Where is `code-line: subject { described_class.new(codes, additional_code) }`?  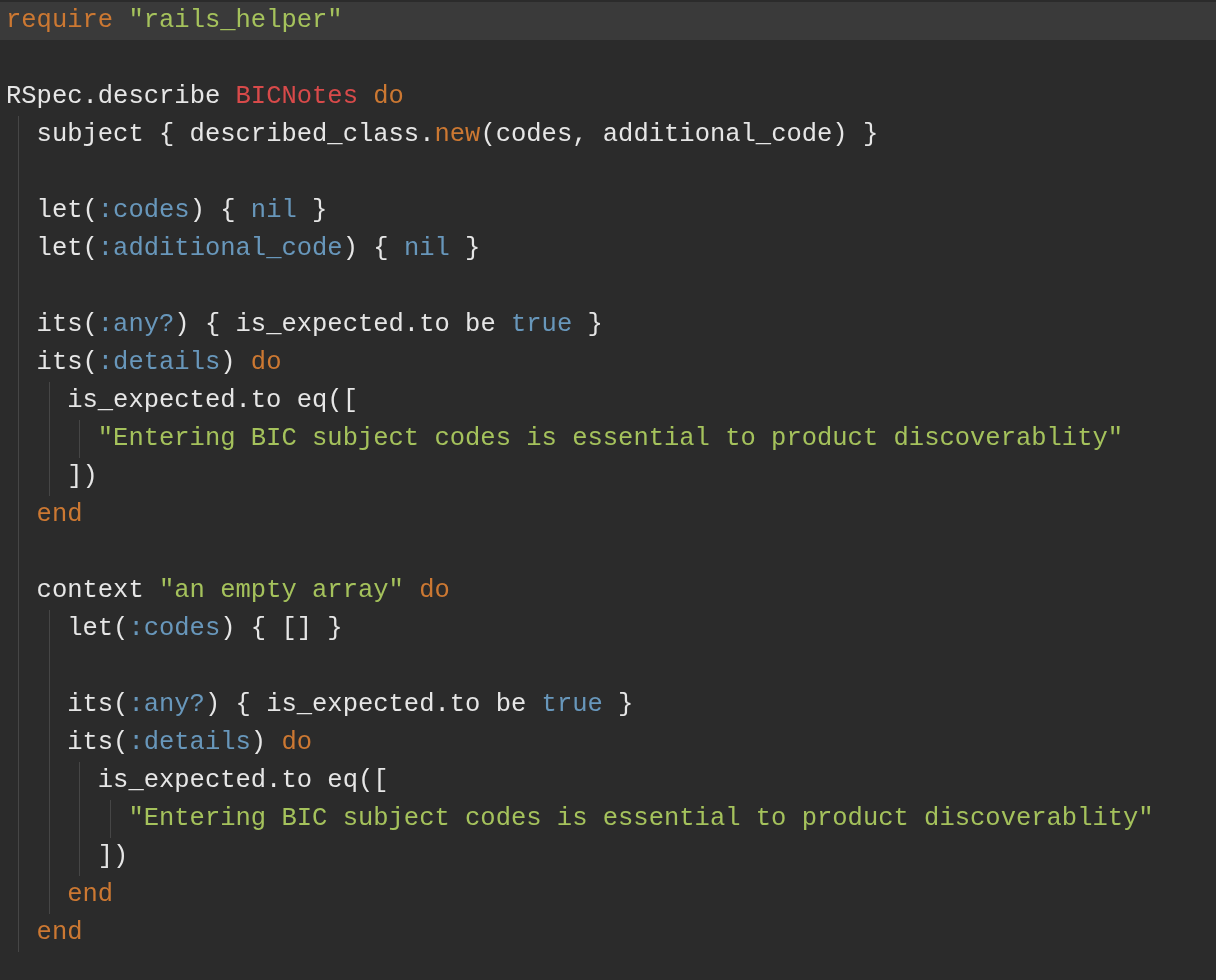 code-line: subject { described_class.new(codes, additional_code) } is located at coordinates (608, 135).